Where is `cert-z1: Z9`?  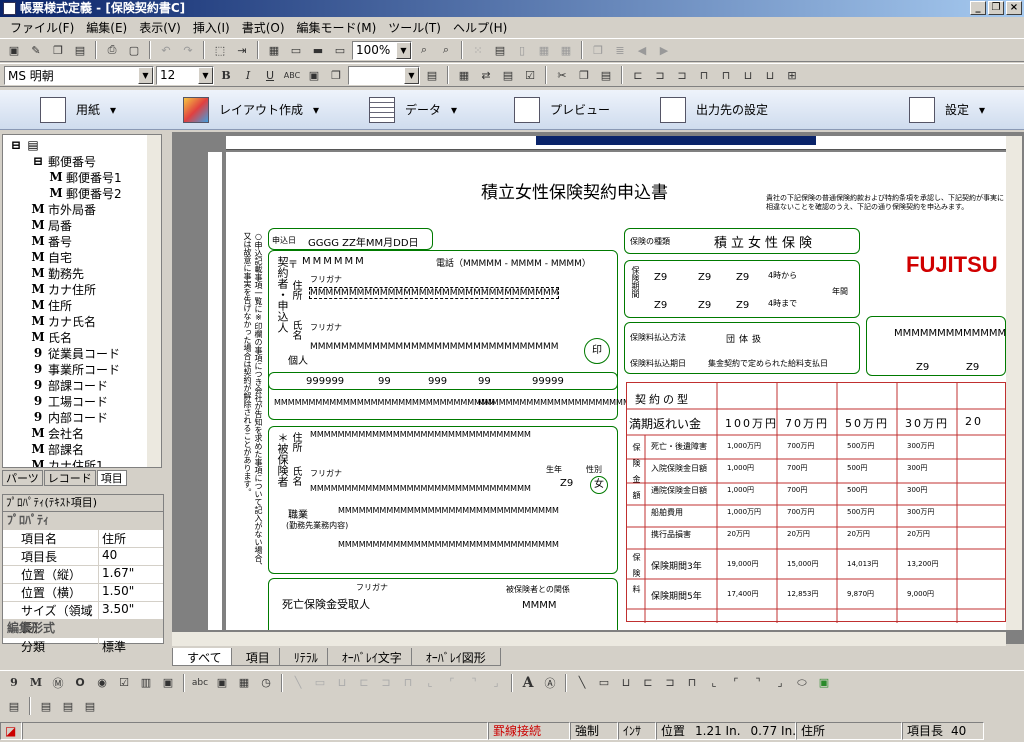 cert-z1: Z9 is located at coordinates (922, 367).